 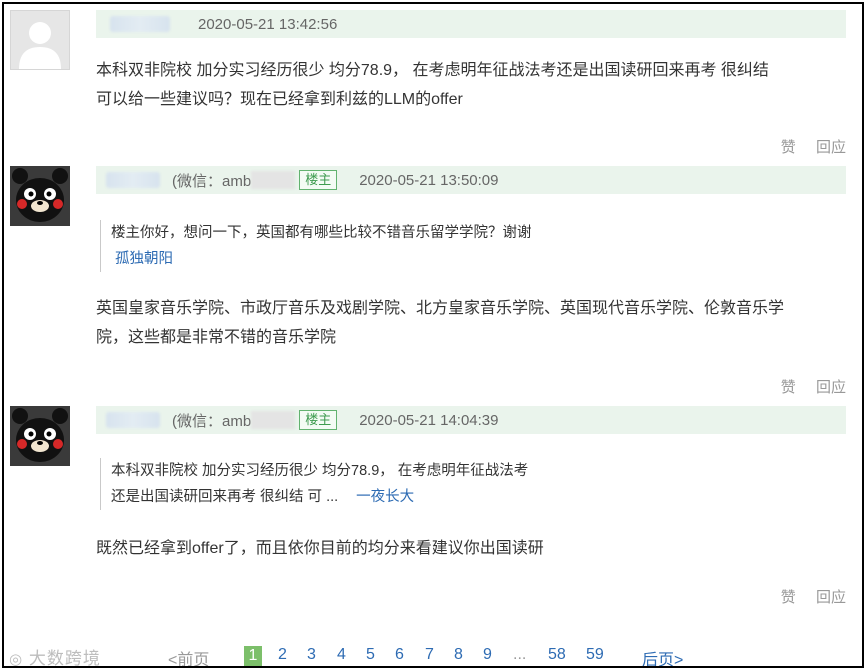 What do you see at coordinates (429, 180) in the screenshot?
I see `comment-time: 2020-05-21 13:50:09` at bounding box center [429, 180].